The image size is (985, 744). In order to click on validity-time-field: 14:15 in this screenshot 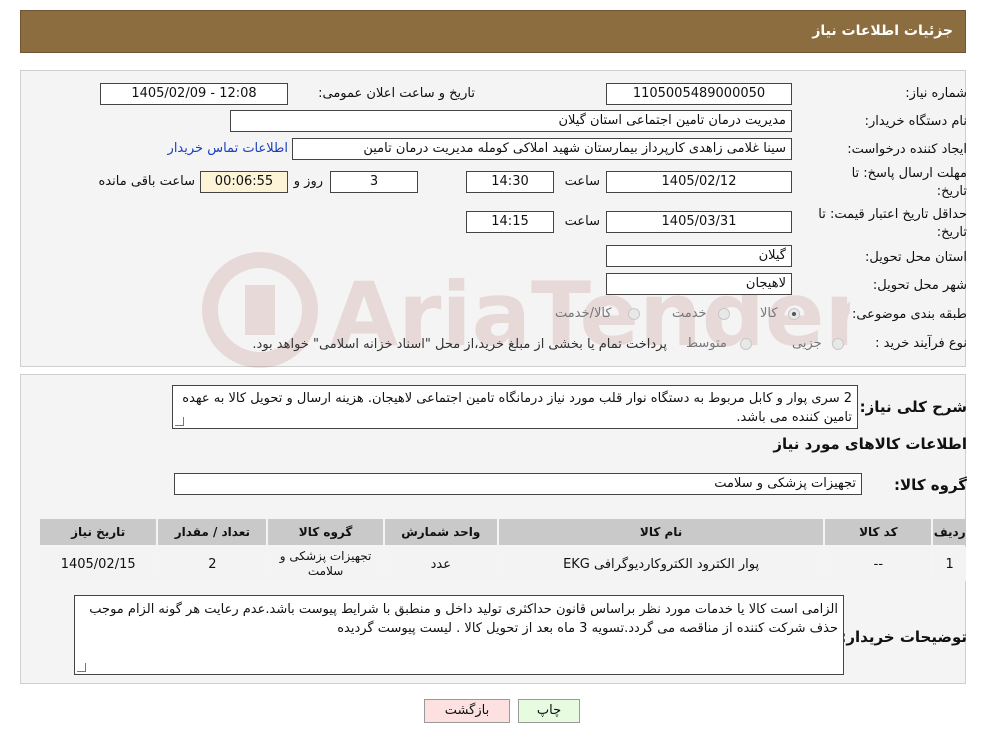, I will do `click(510, 222)`.